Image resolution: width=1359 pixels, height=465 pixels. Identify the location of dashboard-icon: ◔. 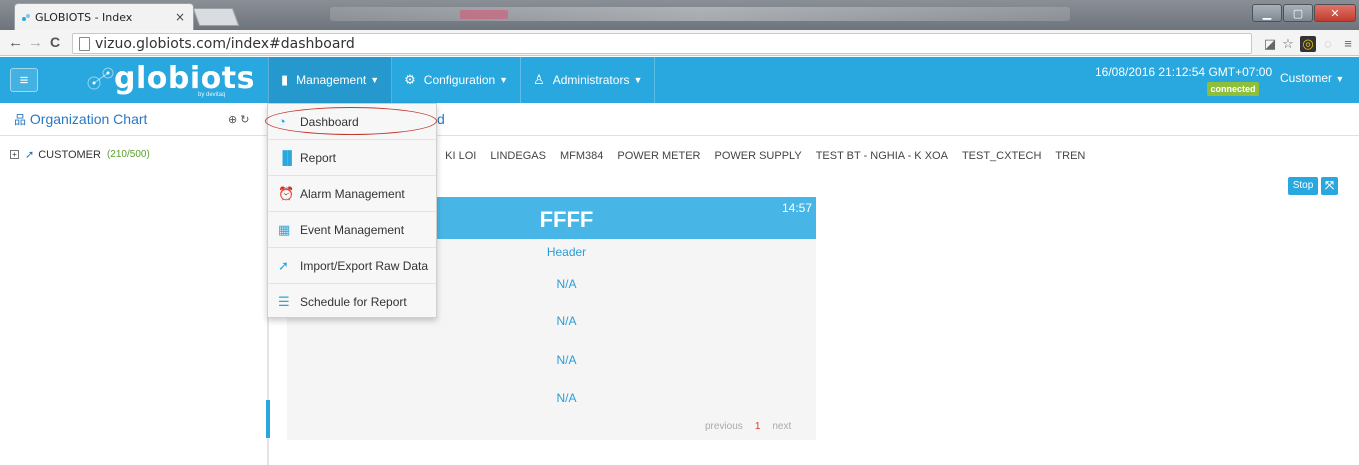
(282, 121).